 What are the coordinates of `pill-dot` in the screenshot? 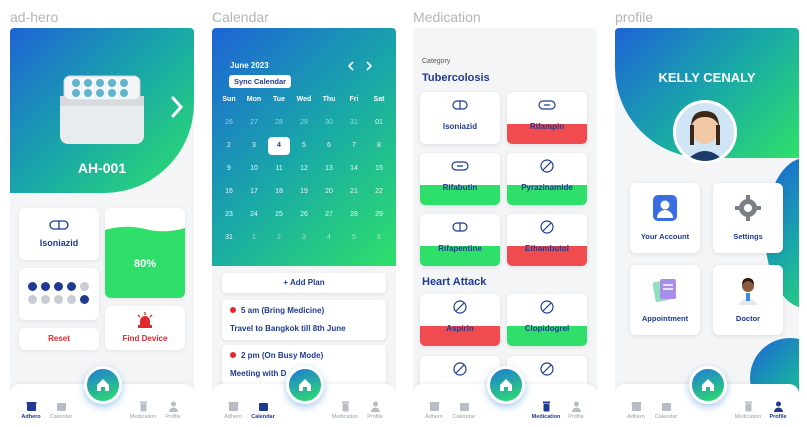 It's located at (32, 299).